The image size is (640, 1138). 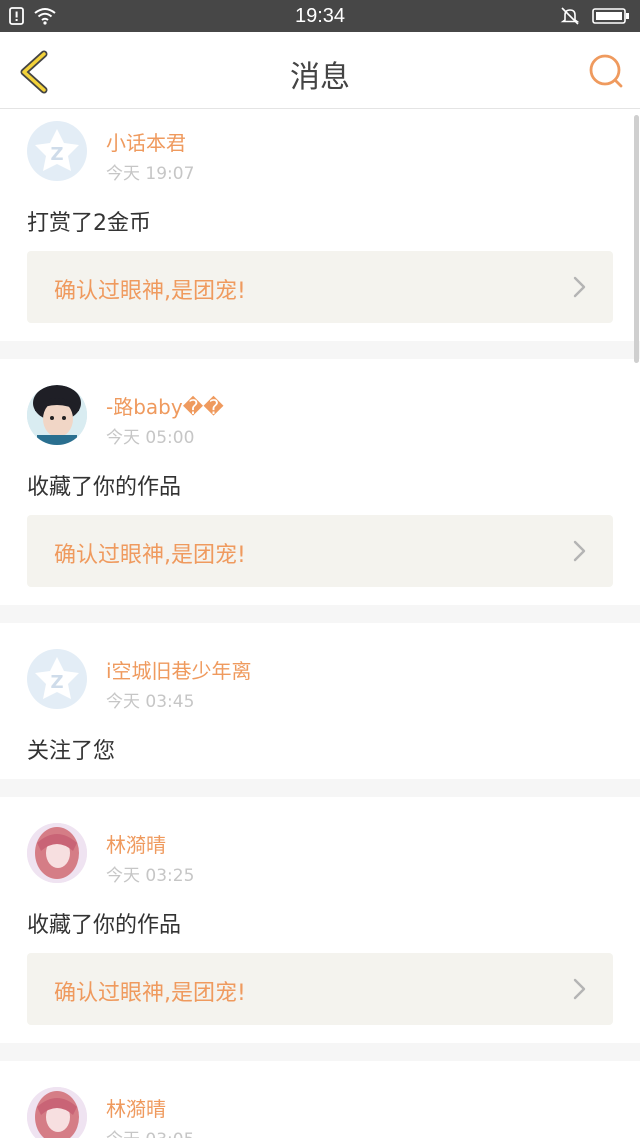 I want to click on user-name: 小话本君, so click(x=146, y=141).